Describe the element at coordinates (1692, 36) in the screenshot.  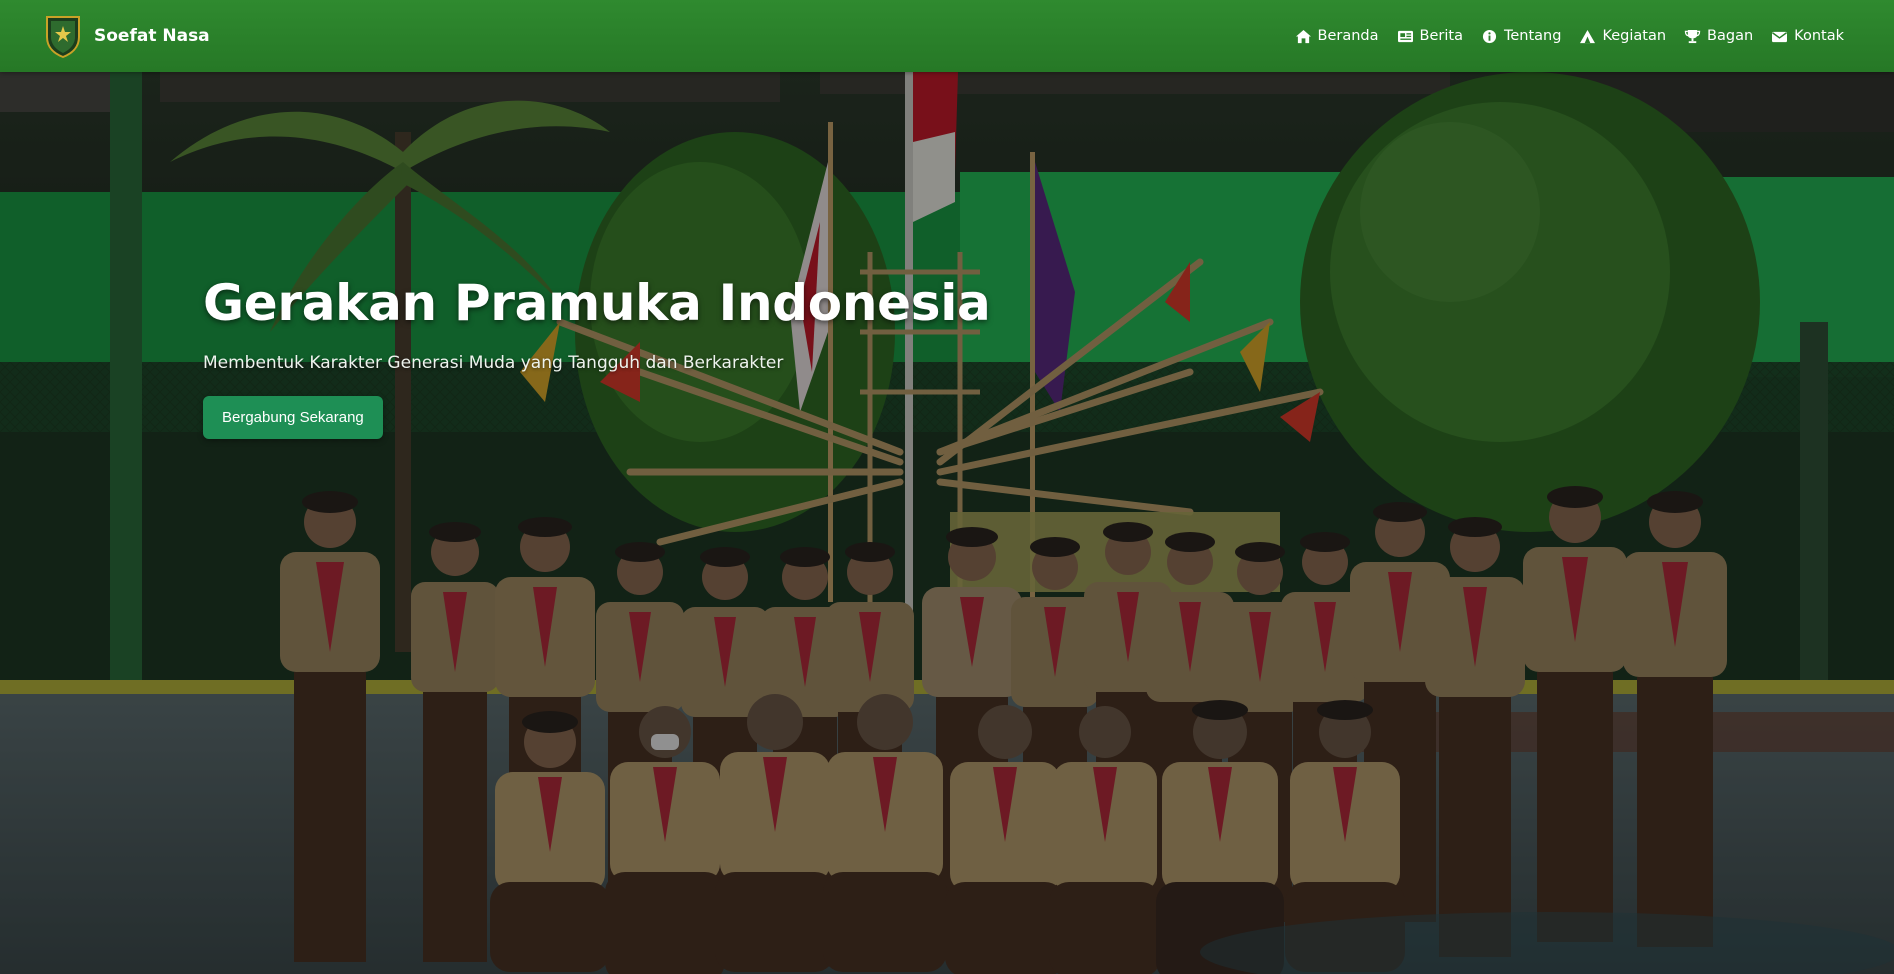
I see `trophy-icon` at that location.